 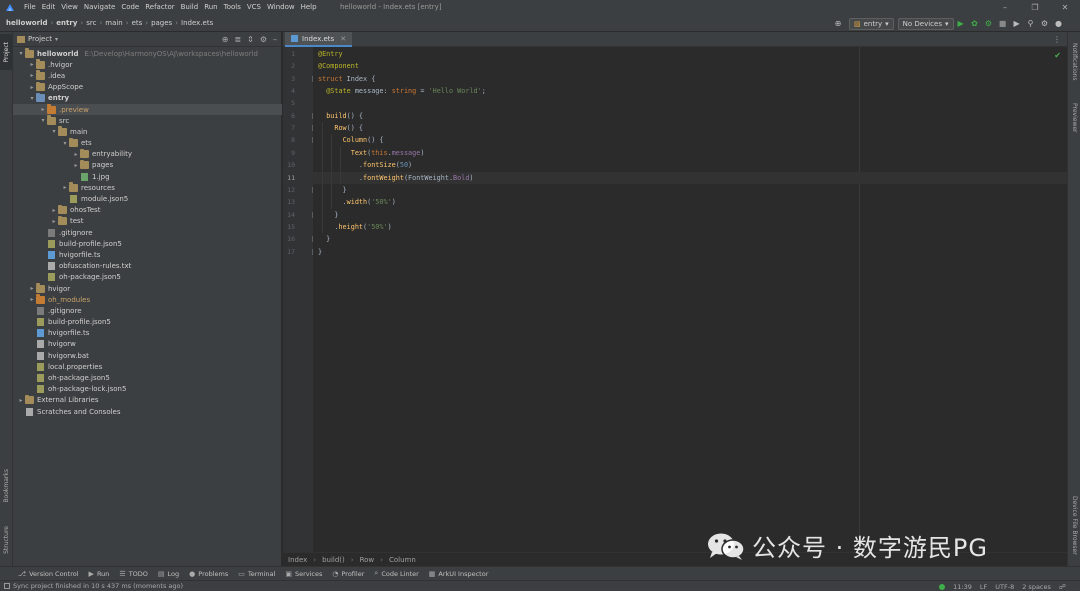 What do you see at coordinates (1062, 587) in the screenshot?
I see `lock-icon: ☍` at bounding box center [1062, 587].